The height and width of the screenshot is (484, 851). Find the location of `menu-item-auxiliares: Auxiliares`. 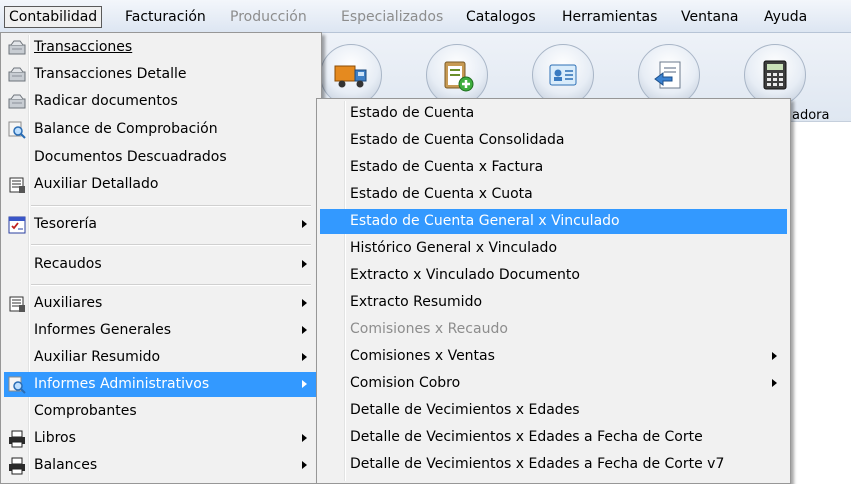

menu-item-auxiliares: Auxiliares is located at coordinates (160, 303).